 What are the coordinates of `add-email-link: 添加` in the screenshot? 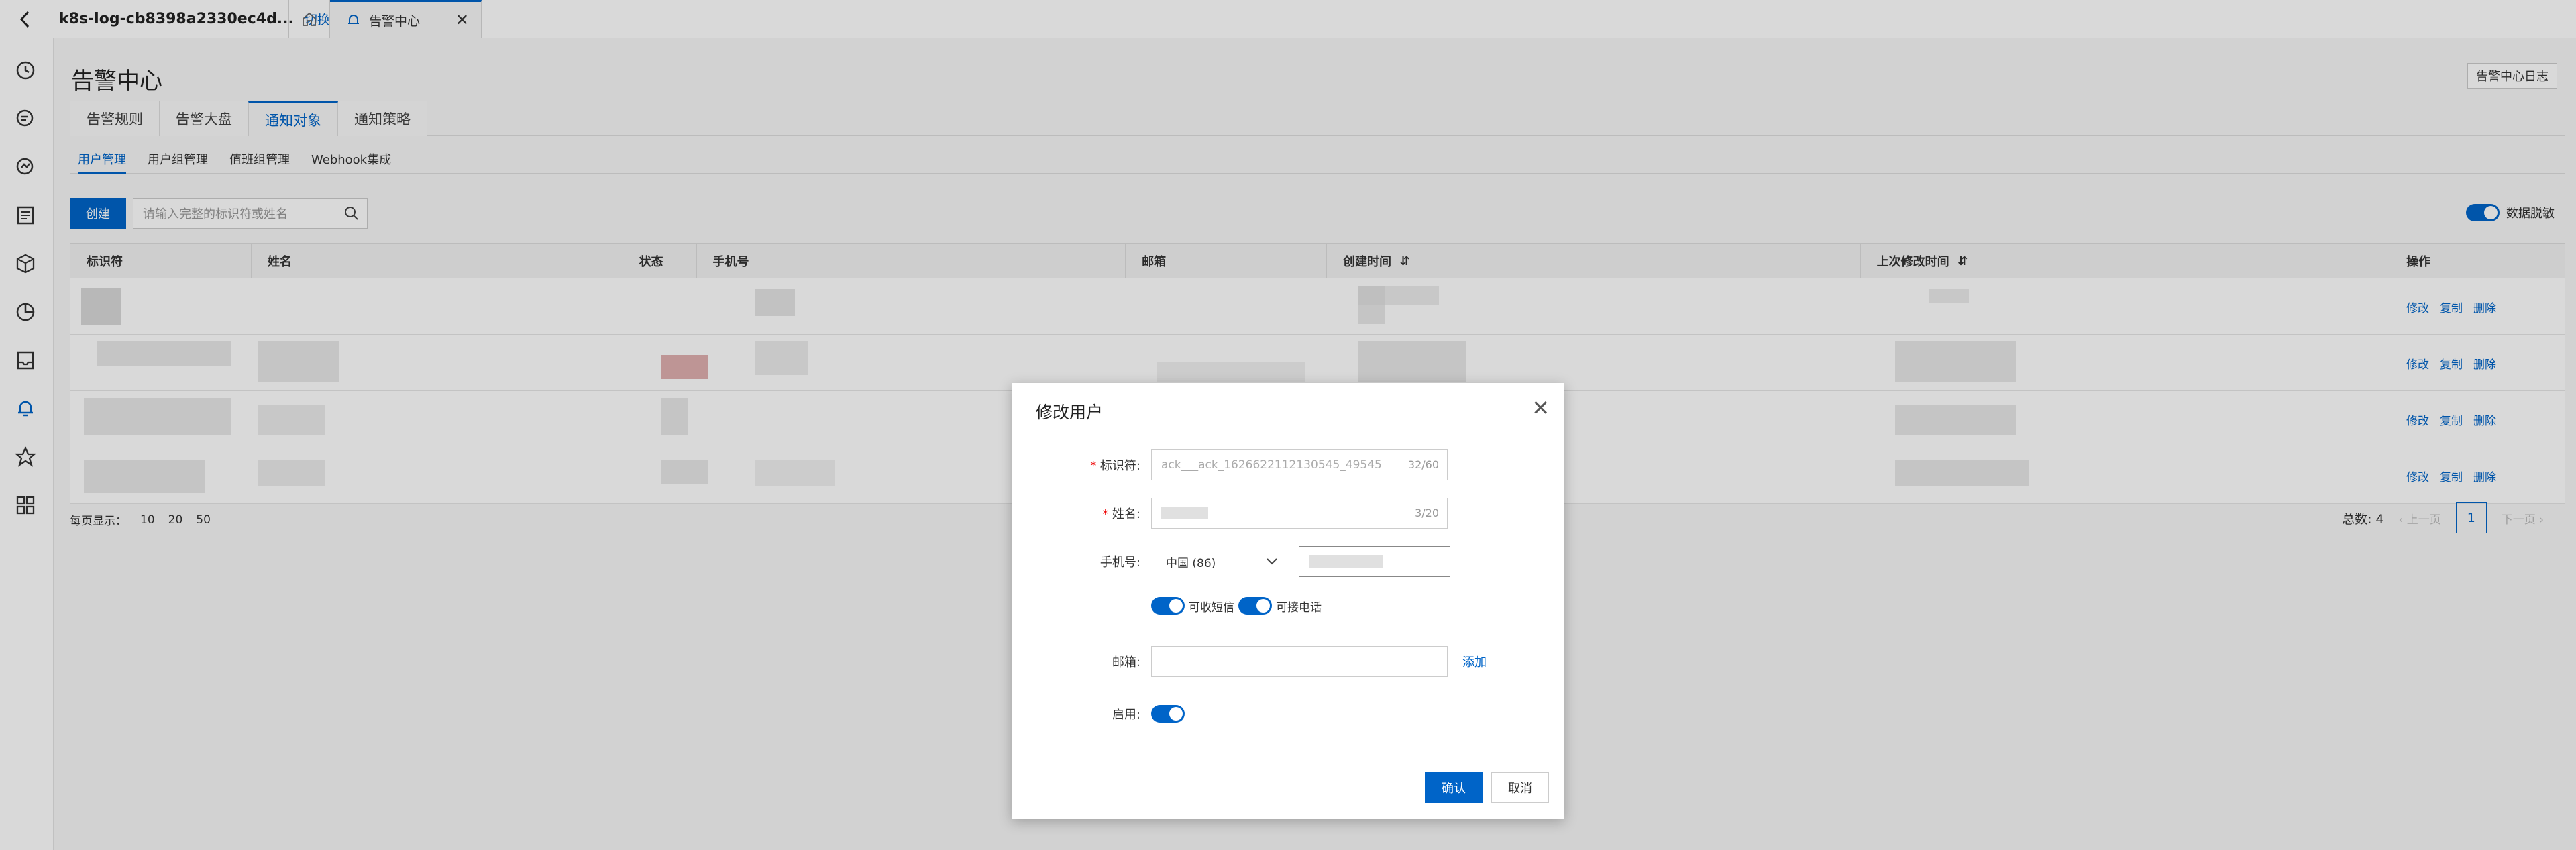 It's located at (1474, 661).